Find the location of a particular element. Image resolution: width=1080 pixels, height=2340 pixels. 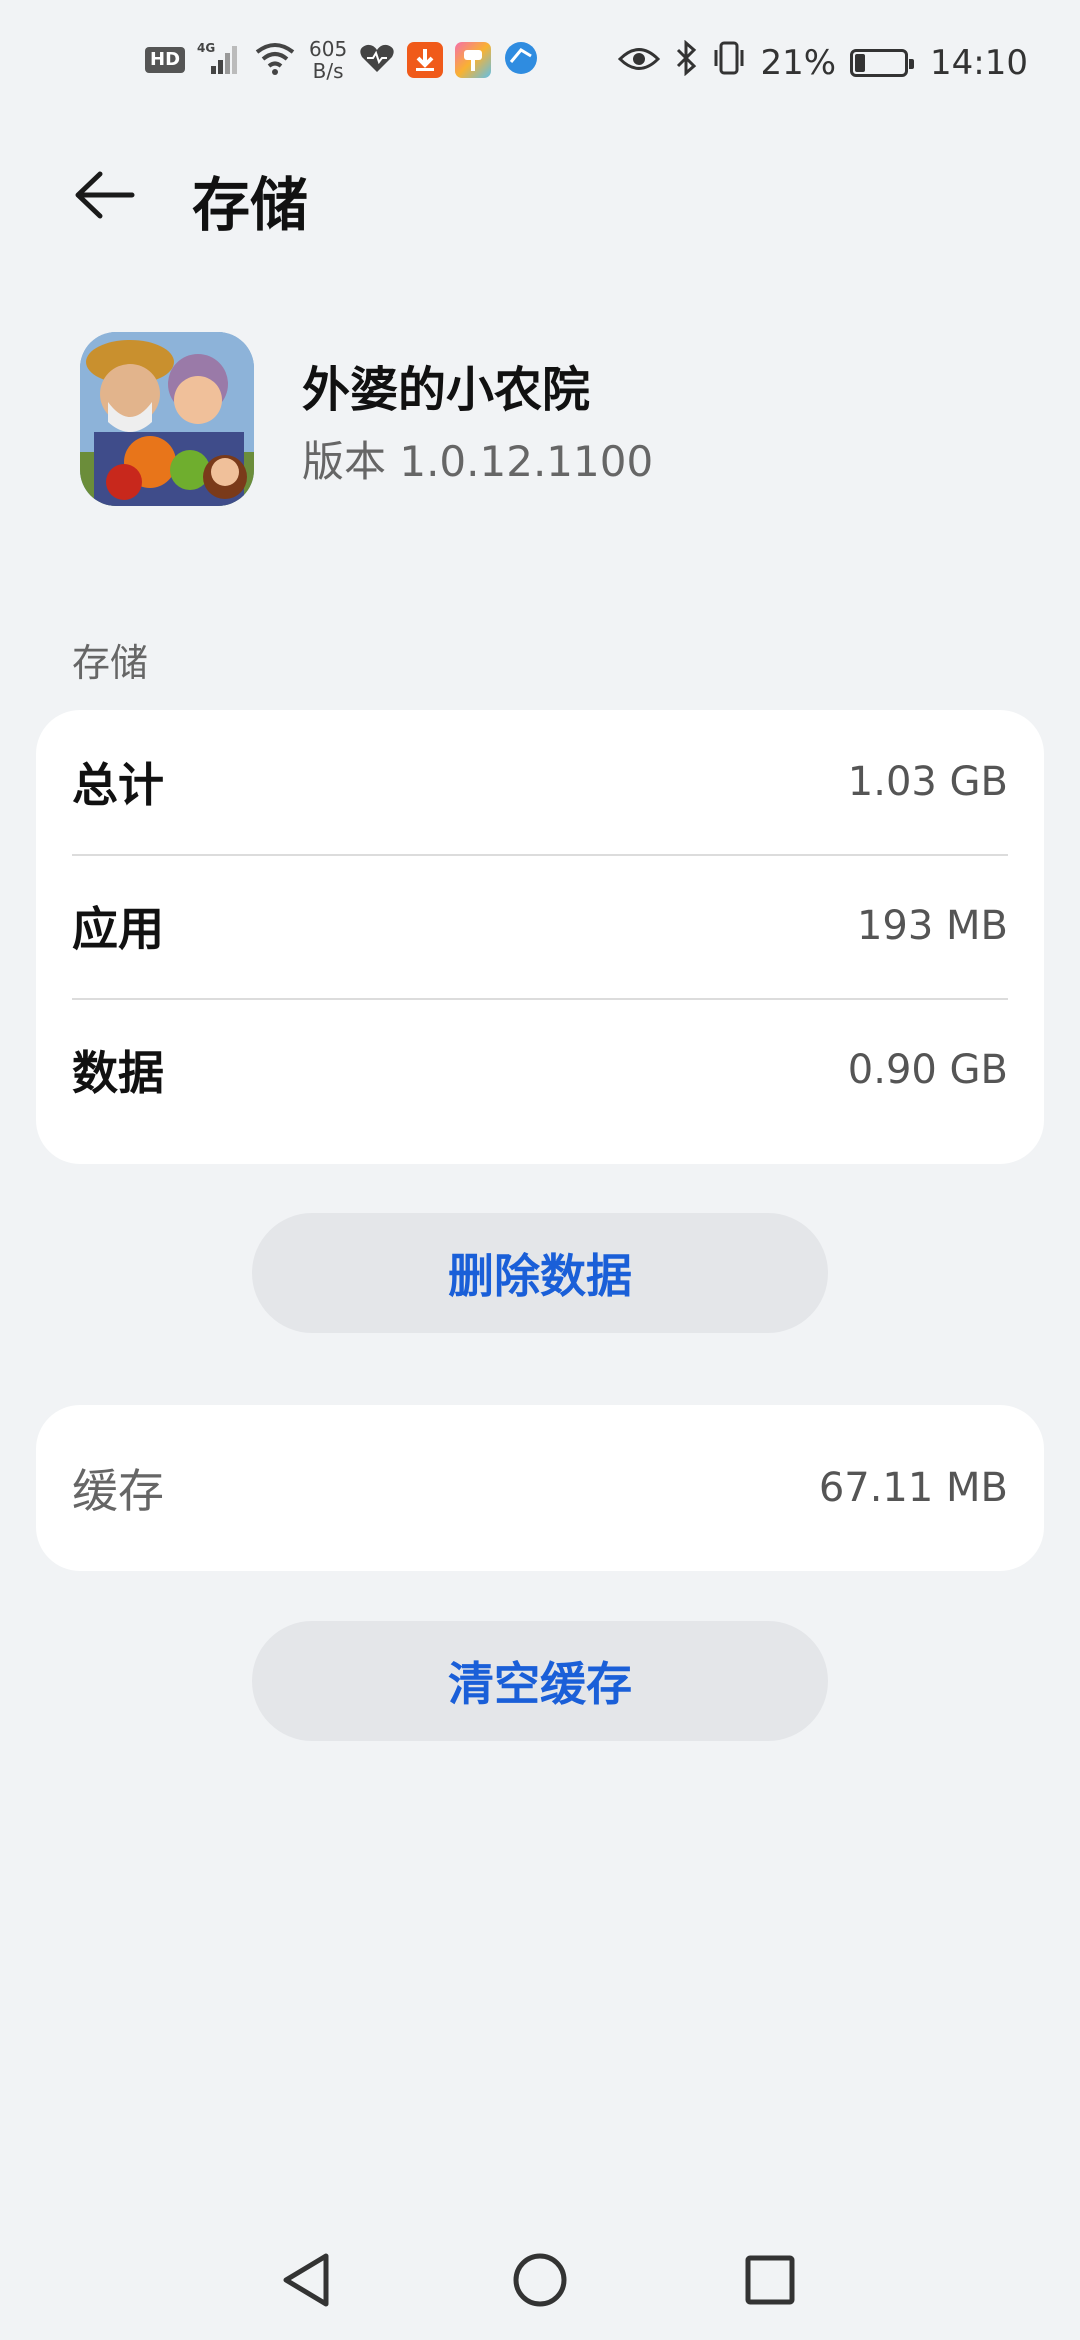

storage-row-data: 数据 0.90 GB is located at coordinates (540, 1070).